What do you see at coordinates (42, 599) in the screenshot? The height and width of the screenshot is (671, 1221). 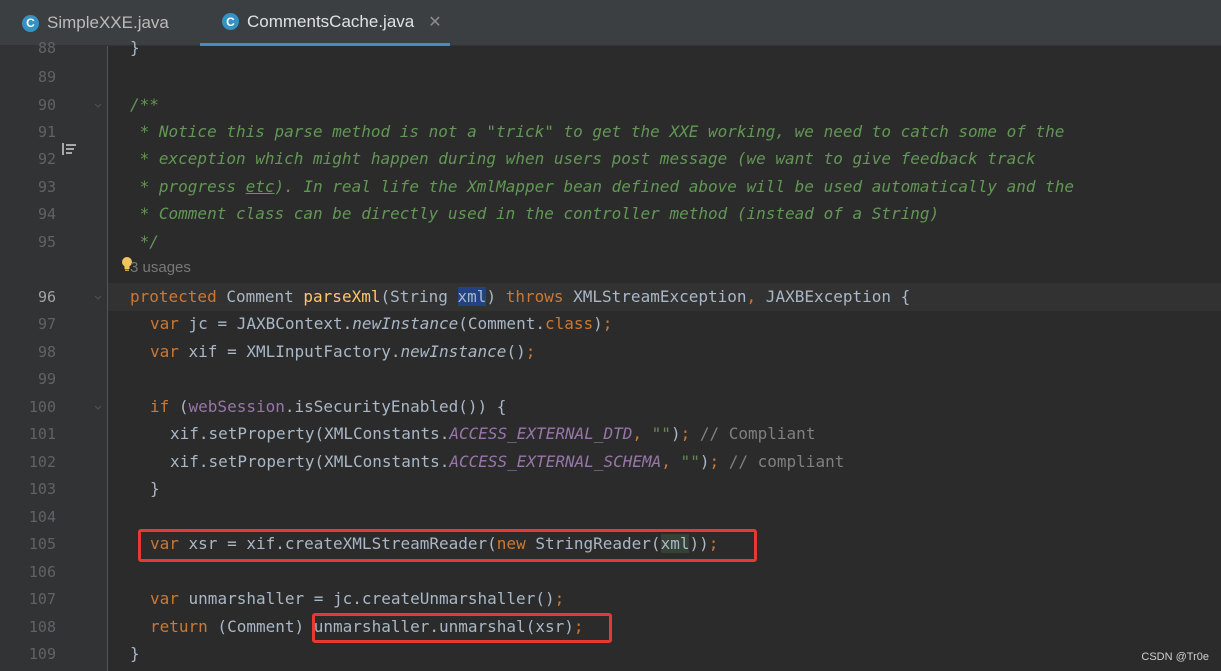 I see `line-number: 107` at bounding box center [42, 599].